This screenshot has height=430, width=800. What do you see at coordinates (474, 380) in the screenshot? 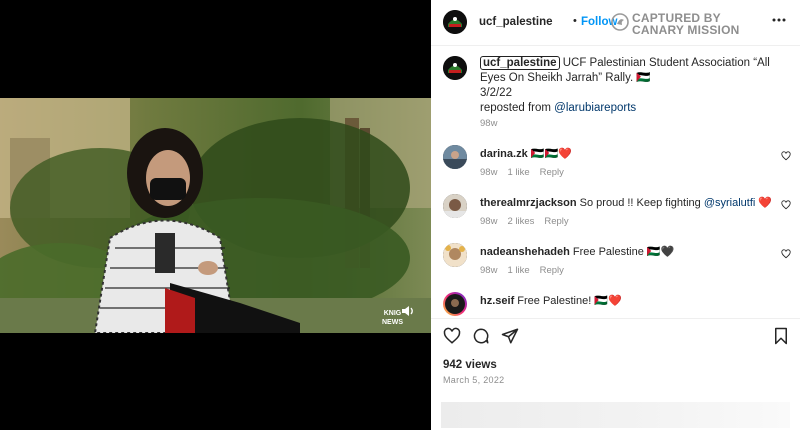
I see `post-date: March 5, 2022` at bounding box center [474, 380].